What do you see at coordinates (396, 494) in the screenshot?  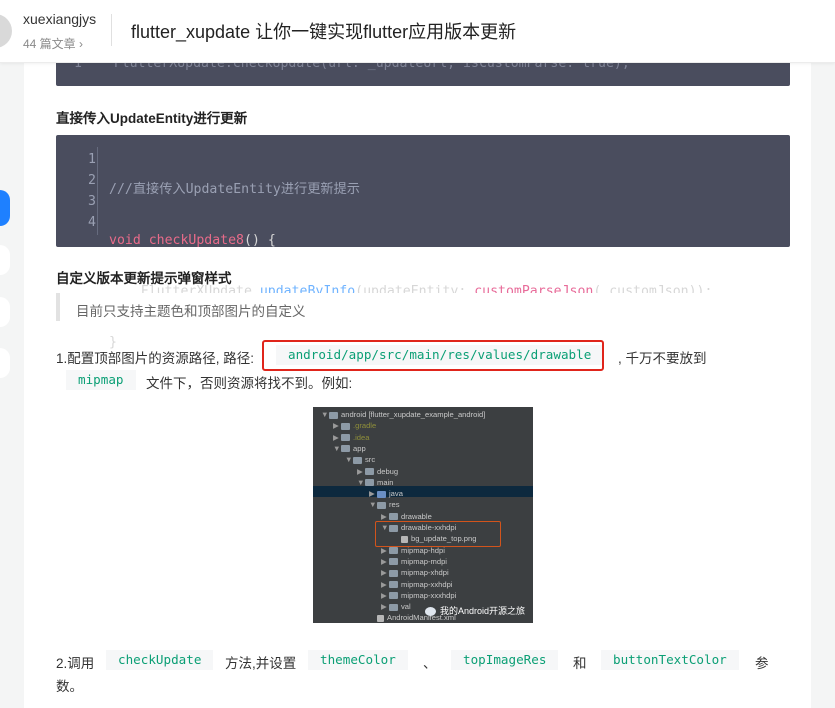 I see `tree-item-label: java` at bounding box center [396, 494].